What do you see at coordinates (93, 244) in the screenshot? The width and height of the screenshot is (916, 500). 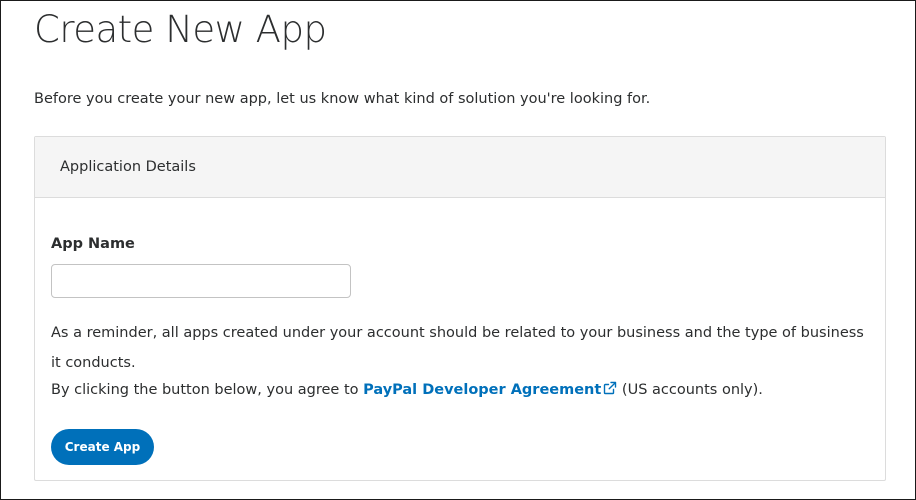 I see `app-name-label: App Name` at bounding box center [93, 244].